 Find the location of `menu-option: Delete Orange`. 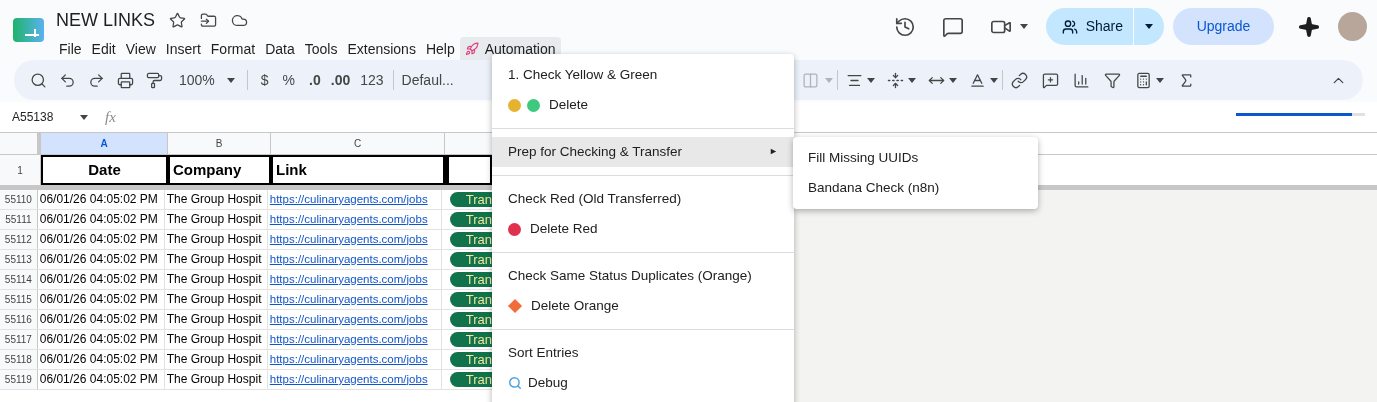

menu-option: Delete Orange is located at coordinates (643, 306).